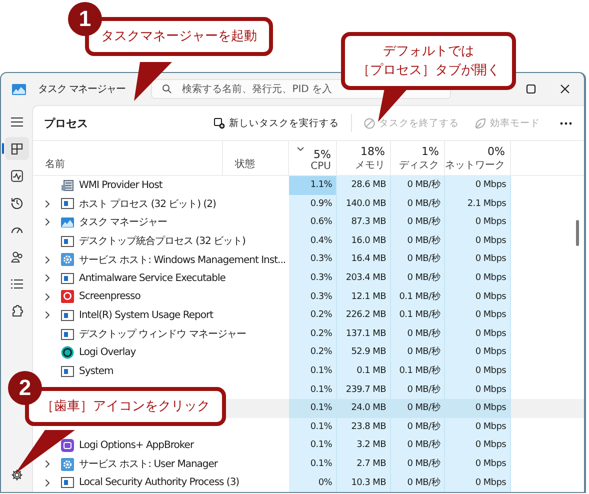  What do you see at coordinates (276, 123) in the screenshot?
I see `toolbar-button: 新しいタスクを実行する` at bounding box center [276, 123].